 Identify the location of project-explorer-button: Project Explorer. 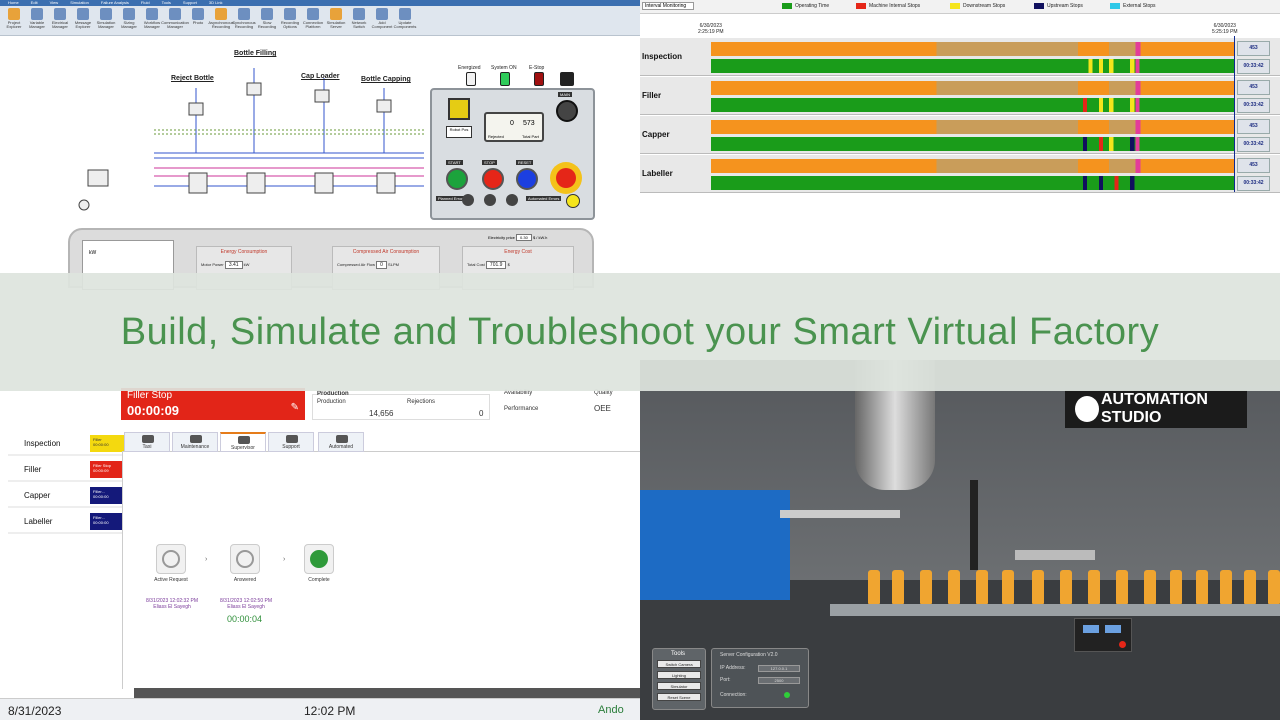
(14, 18).